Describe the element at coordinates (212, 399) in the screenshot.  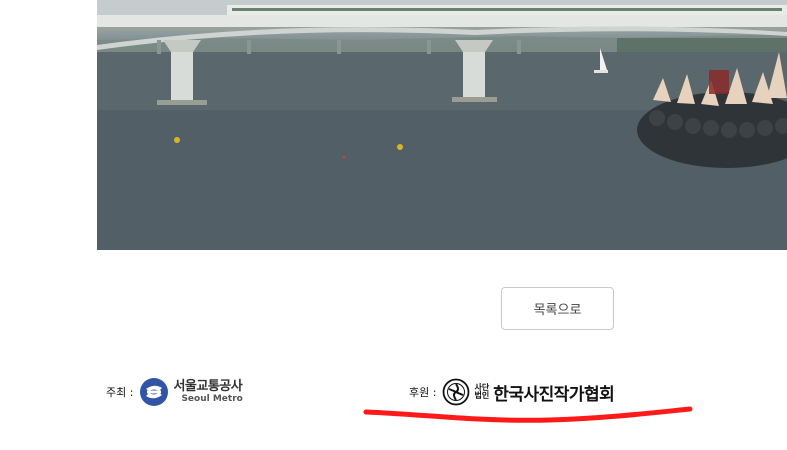
I see `seoul-metro-english-name: Seoul Metro` at that location.